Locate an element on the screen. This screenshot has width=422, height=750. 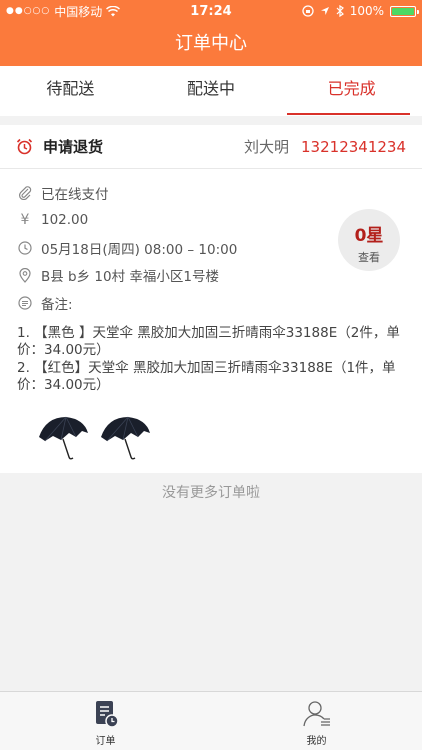
clock: 17:24 is located at coordinates (211, 11).